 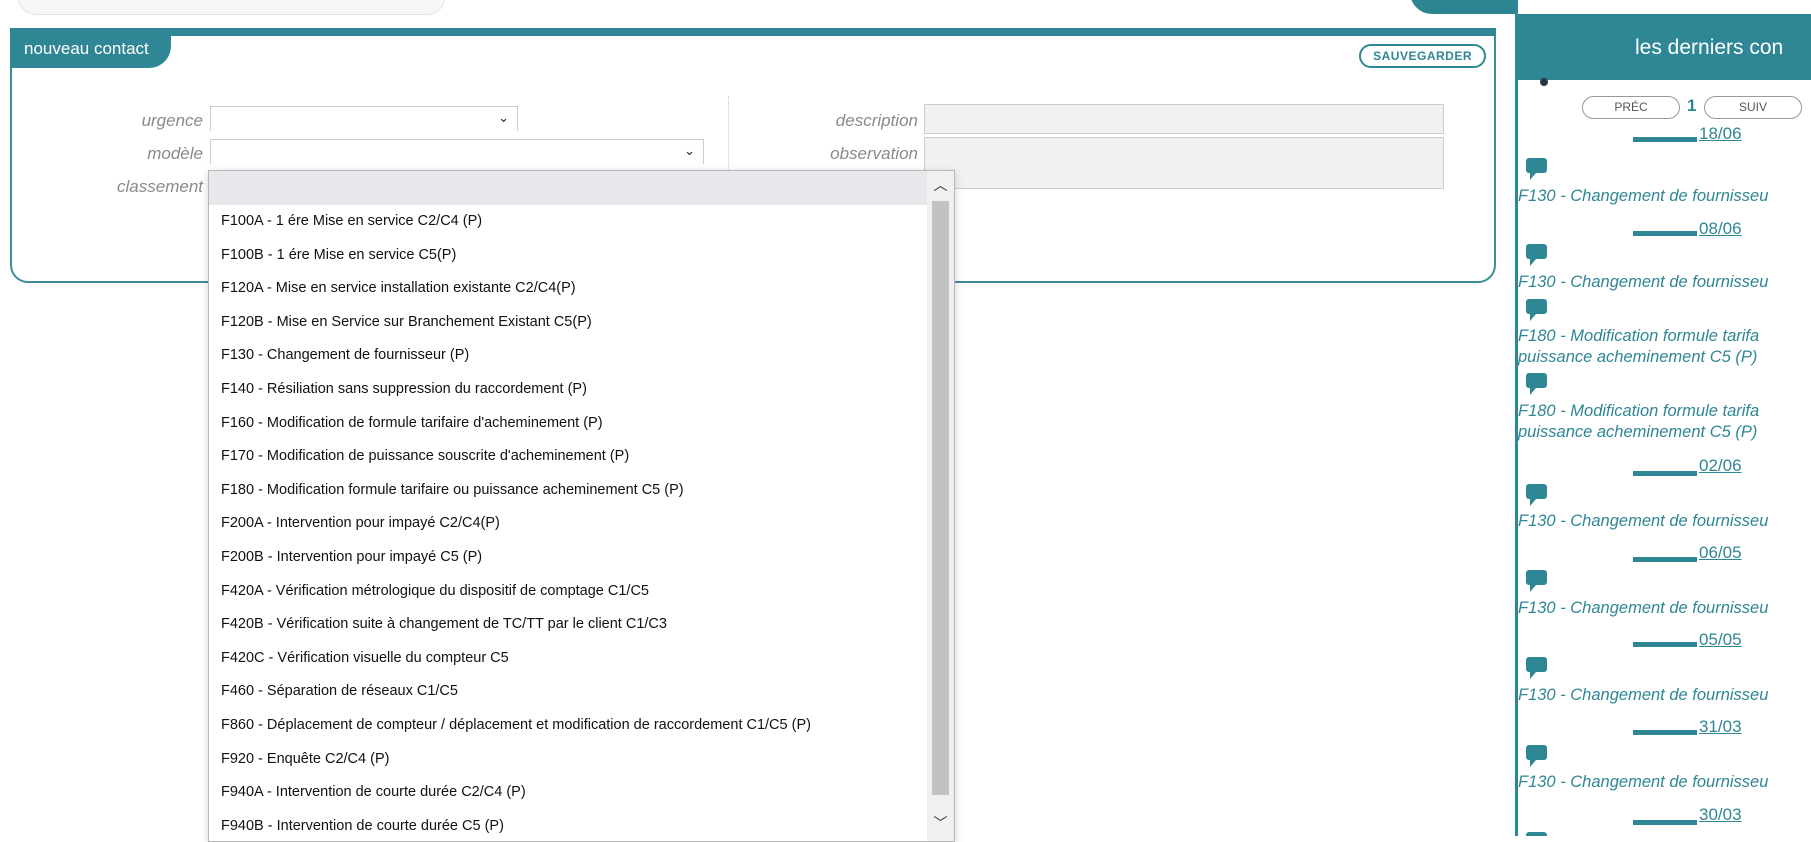 I want to click on scrollbar-thumb, so click(x=940, y=498).